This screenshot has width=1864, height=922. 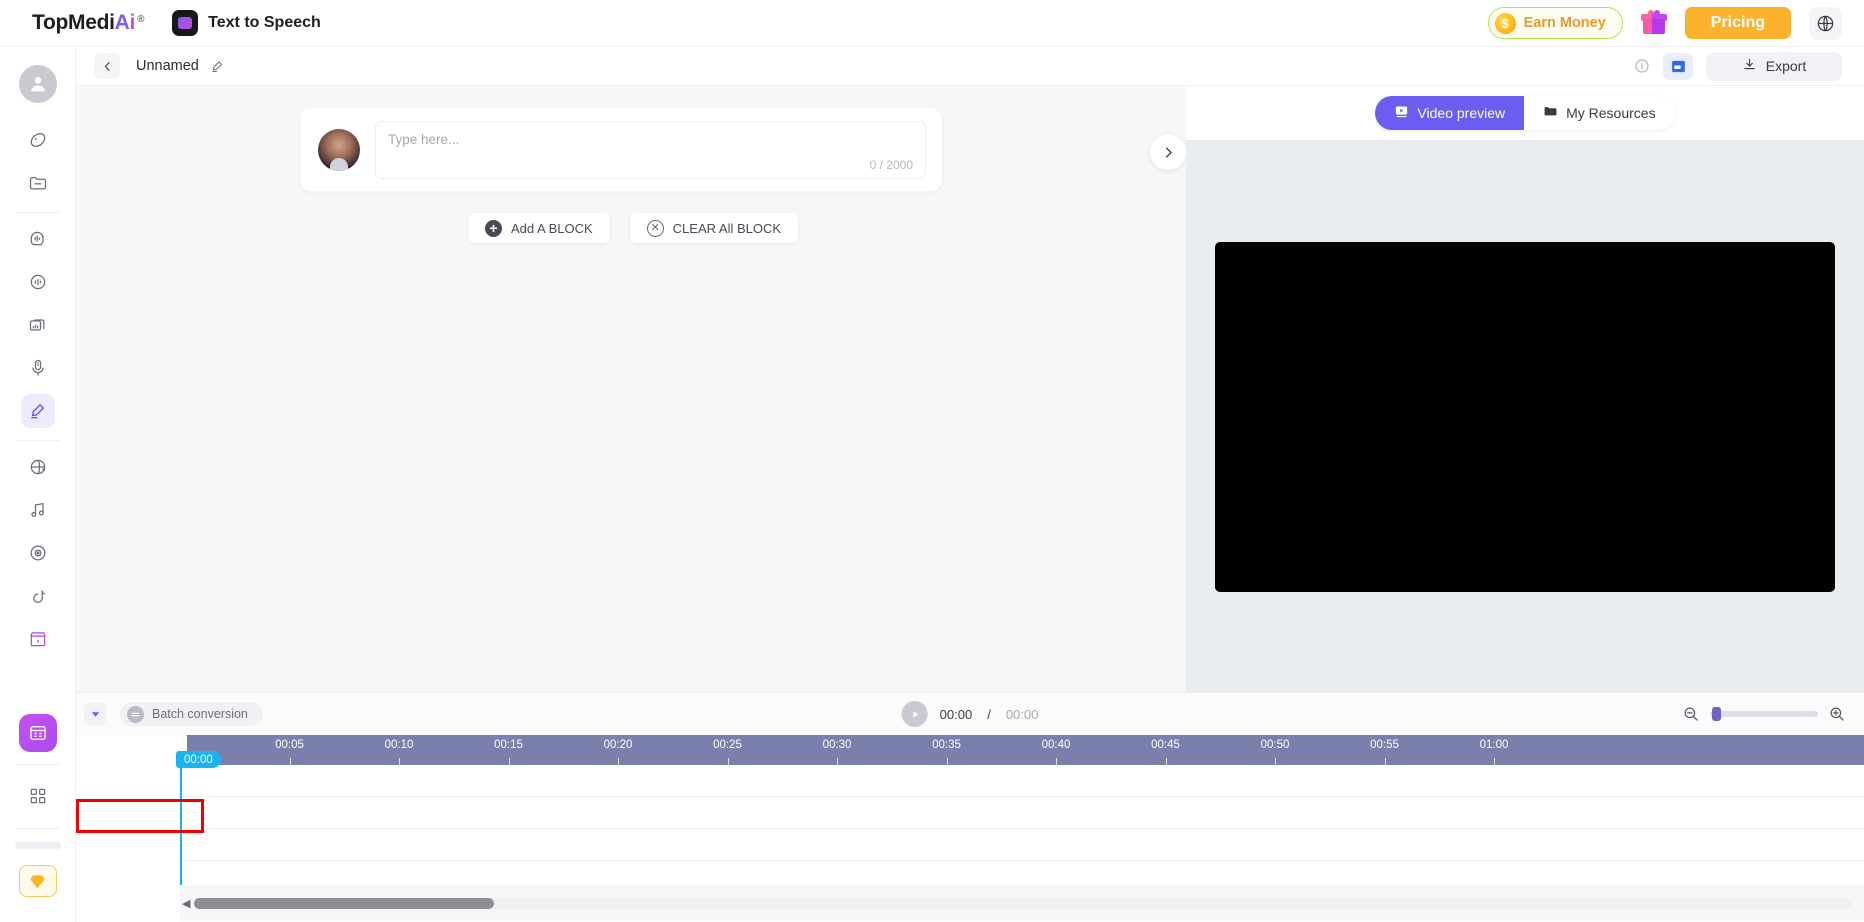 What do you see at coordinates (727, 745) in the screenshot?
I see `ruler-tick-label: 00:25` at bounding box center [727, 745].